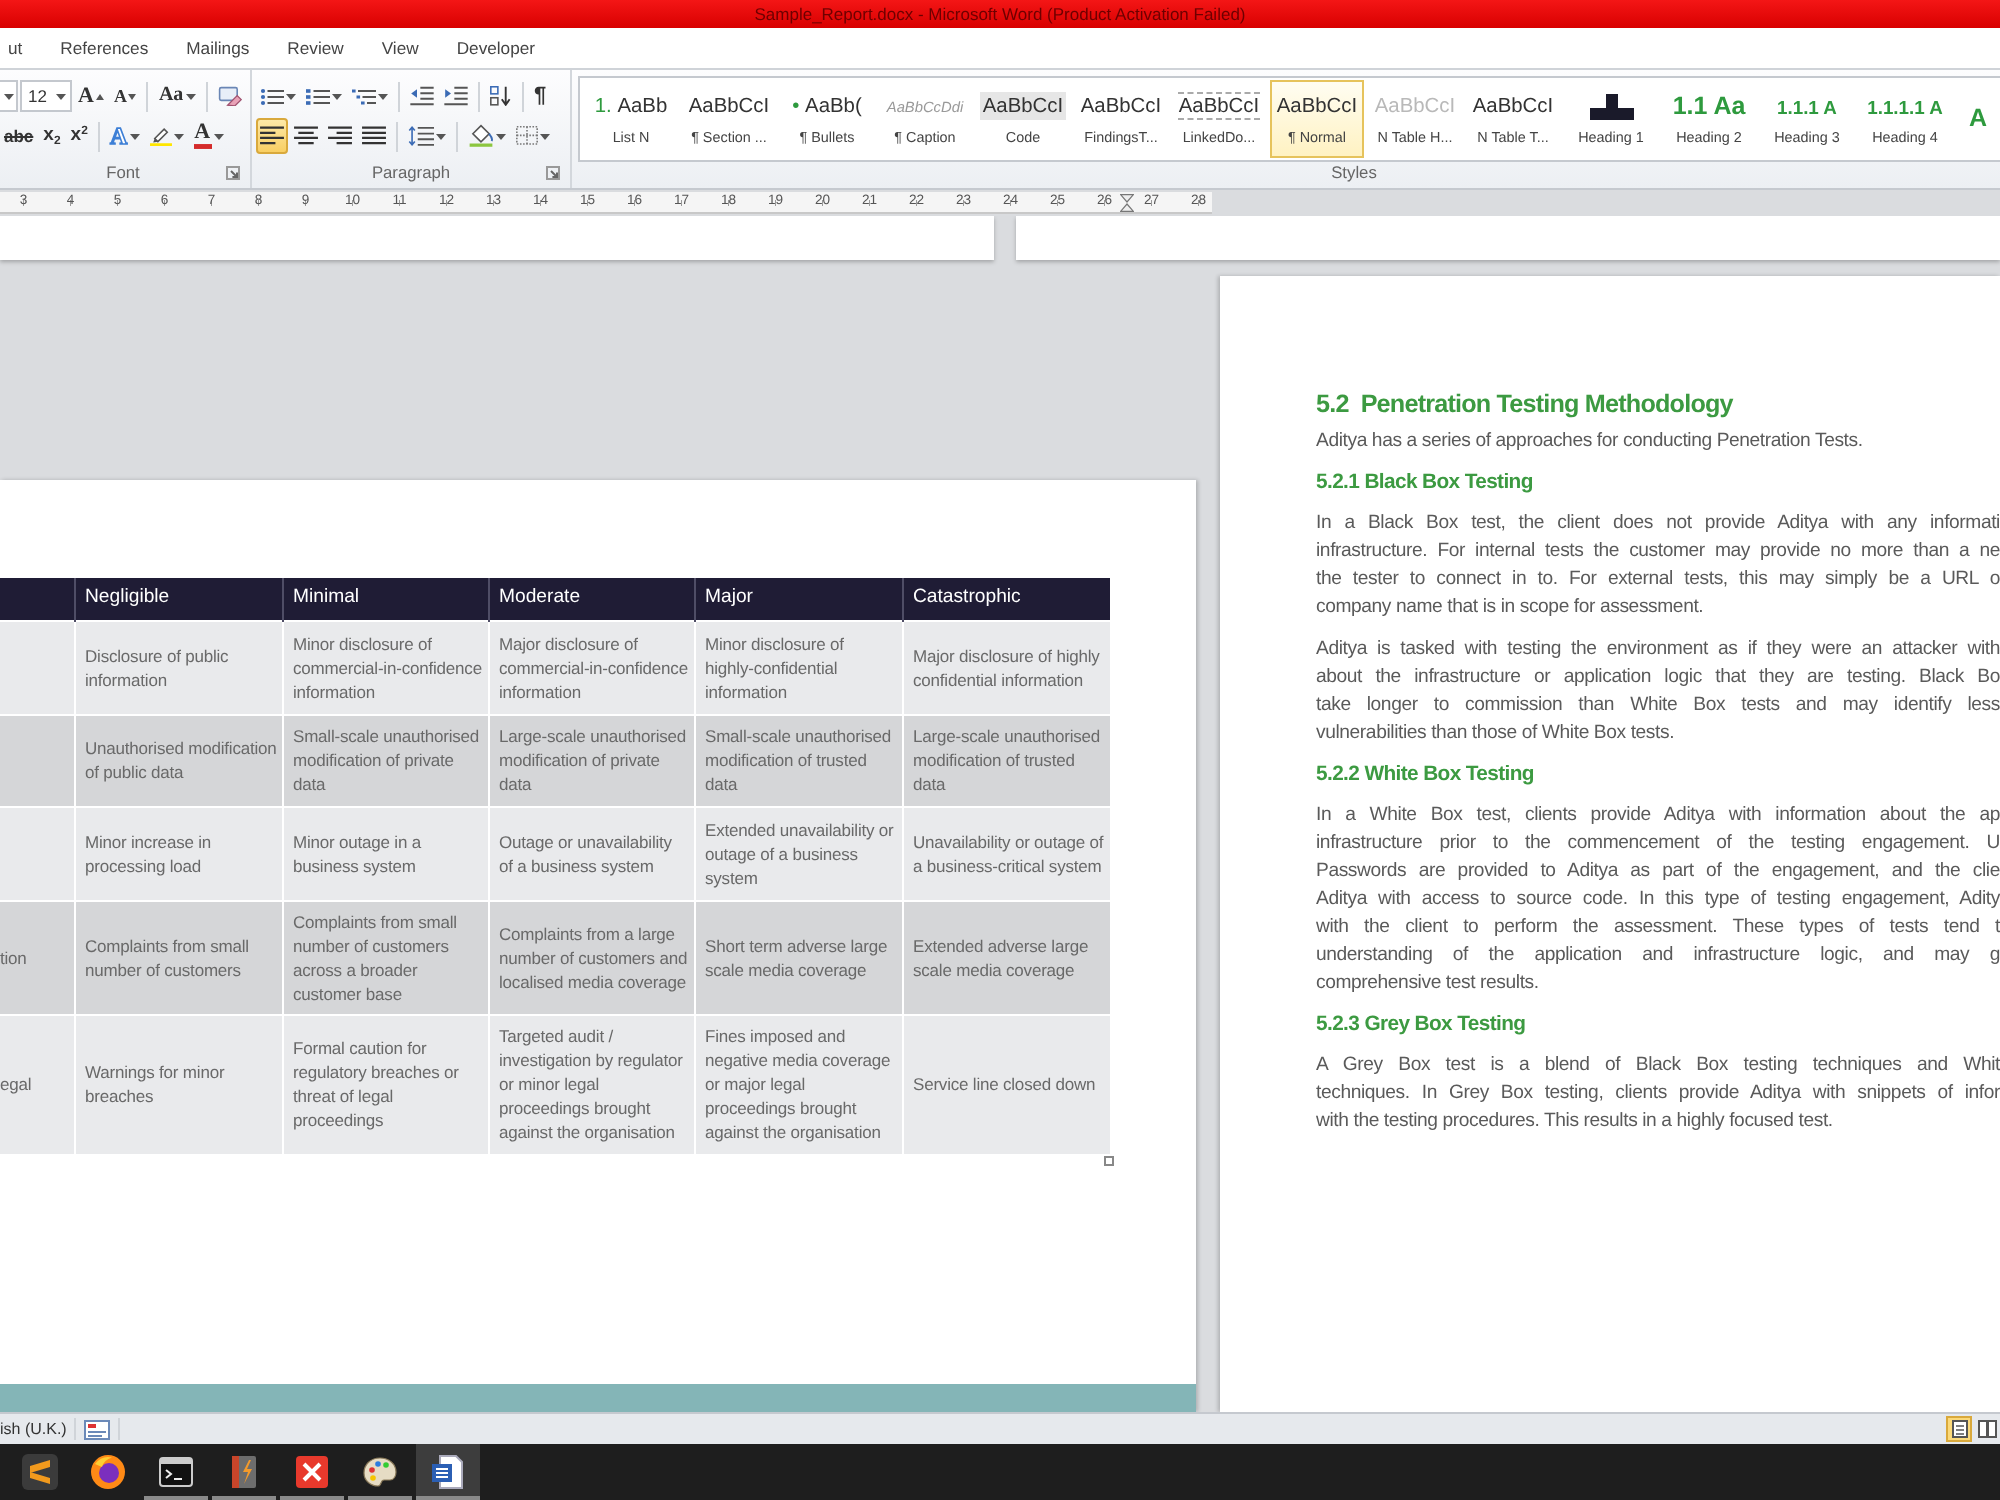 This screenshot has width=2000, height=1500. I want to click on paragraph-line: Aditya has a series of approaches for conducting Penetration Tests., so click(1590, 442).